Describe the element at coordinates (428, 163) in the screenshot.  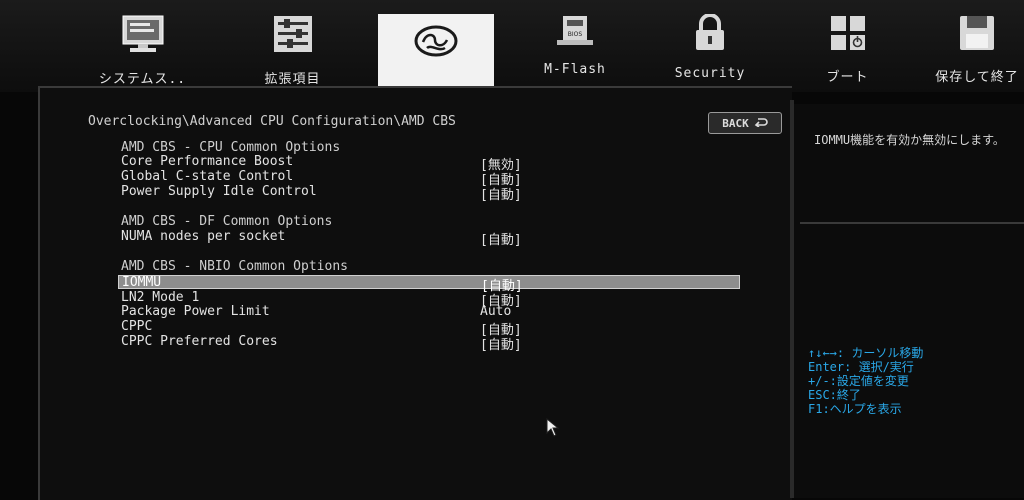
I see `setting-row-core-performance-boost: Core Performance Boost [無効]` at that location.